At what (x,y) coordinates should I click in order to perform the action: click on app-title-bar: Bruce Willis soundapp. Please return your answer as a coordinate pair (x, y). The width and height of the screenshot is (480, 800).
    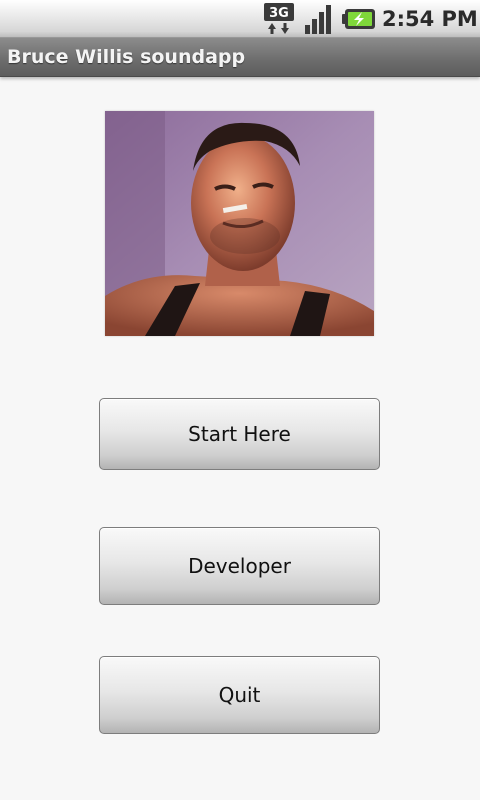
    Looking at the image, I should click on (240, 57).